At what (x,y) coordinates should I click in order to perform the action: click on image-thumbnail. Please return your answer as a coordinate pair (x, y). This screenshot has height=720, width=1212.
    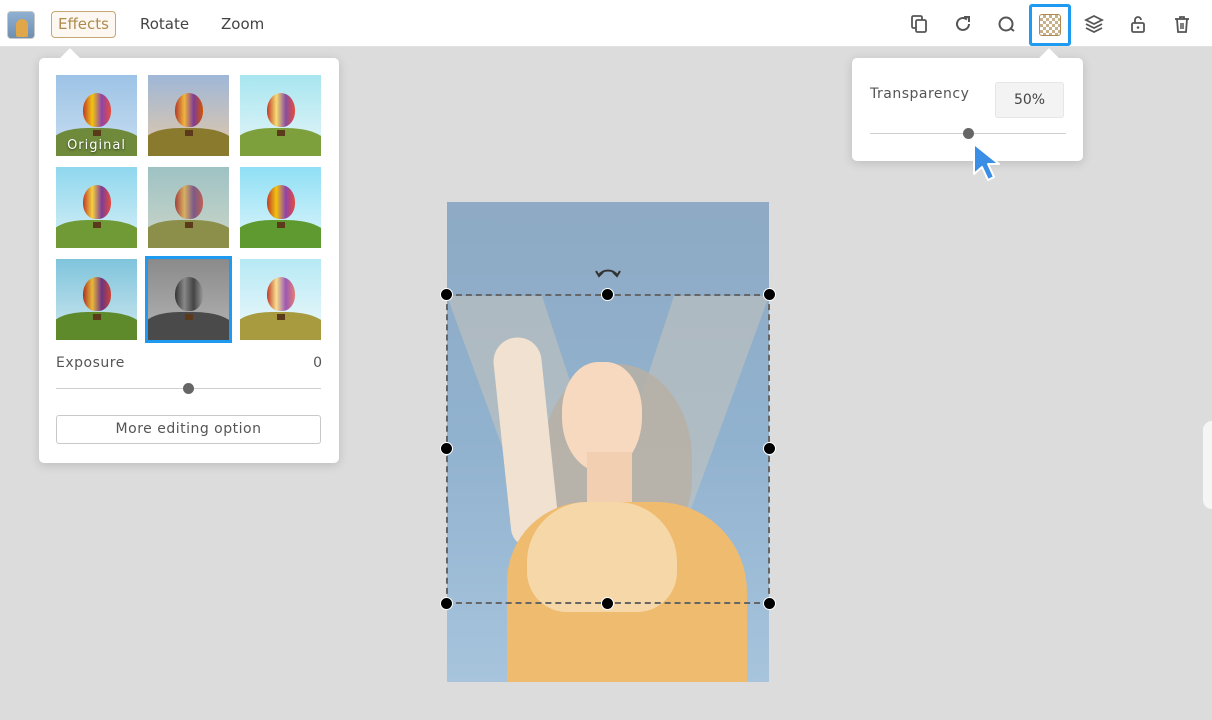
    Looking at the image, I should click on (21, 25).